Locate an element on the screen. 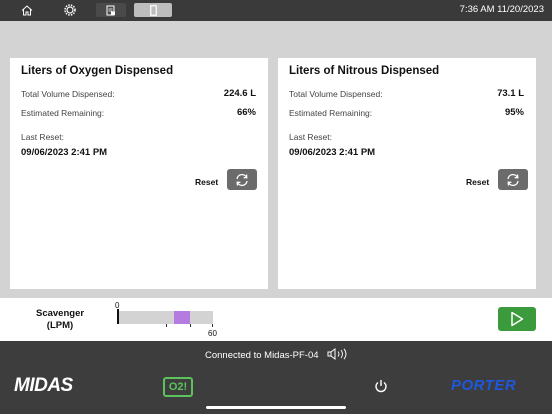  oxygen-last-reset-label: Last Reset: is located at coordinates (42, 137).